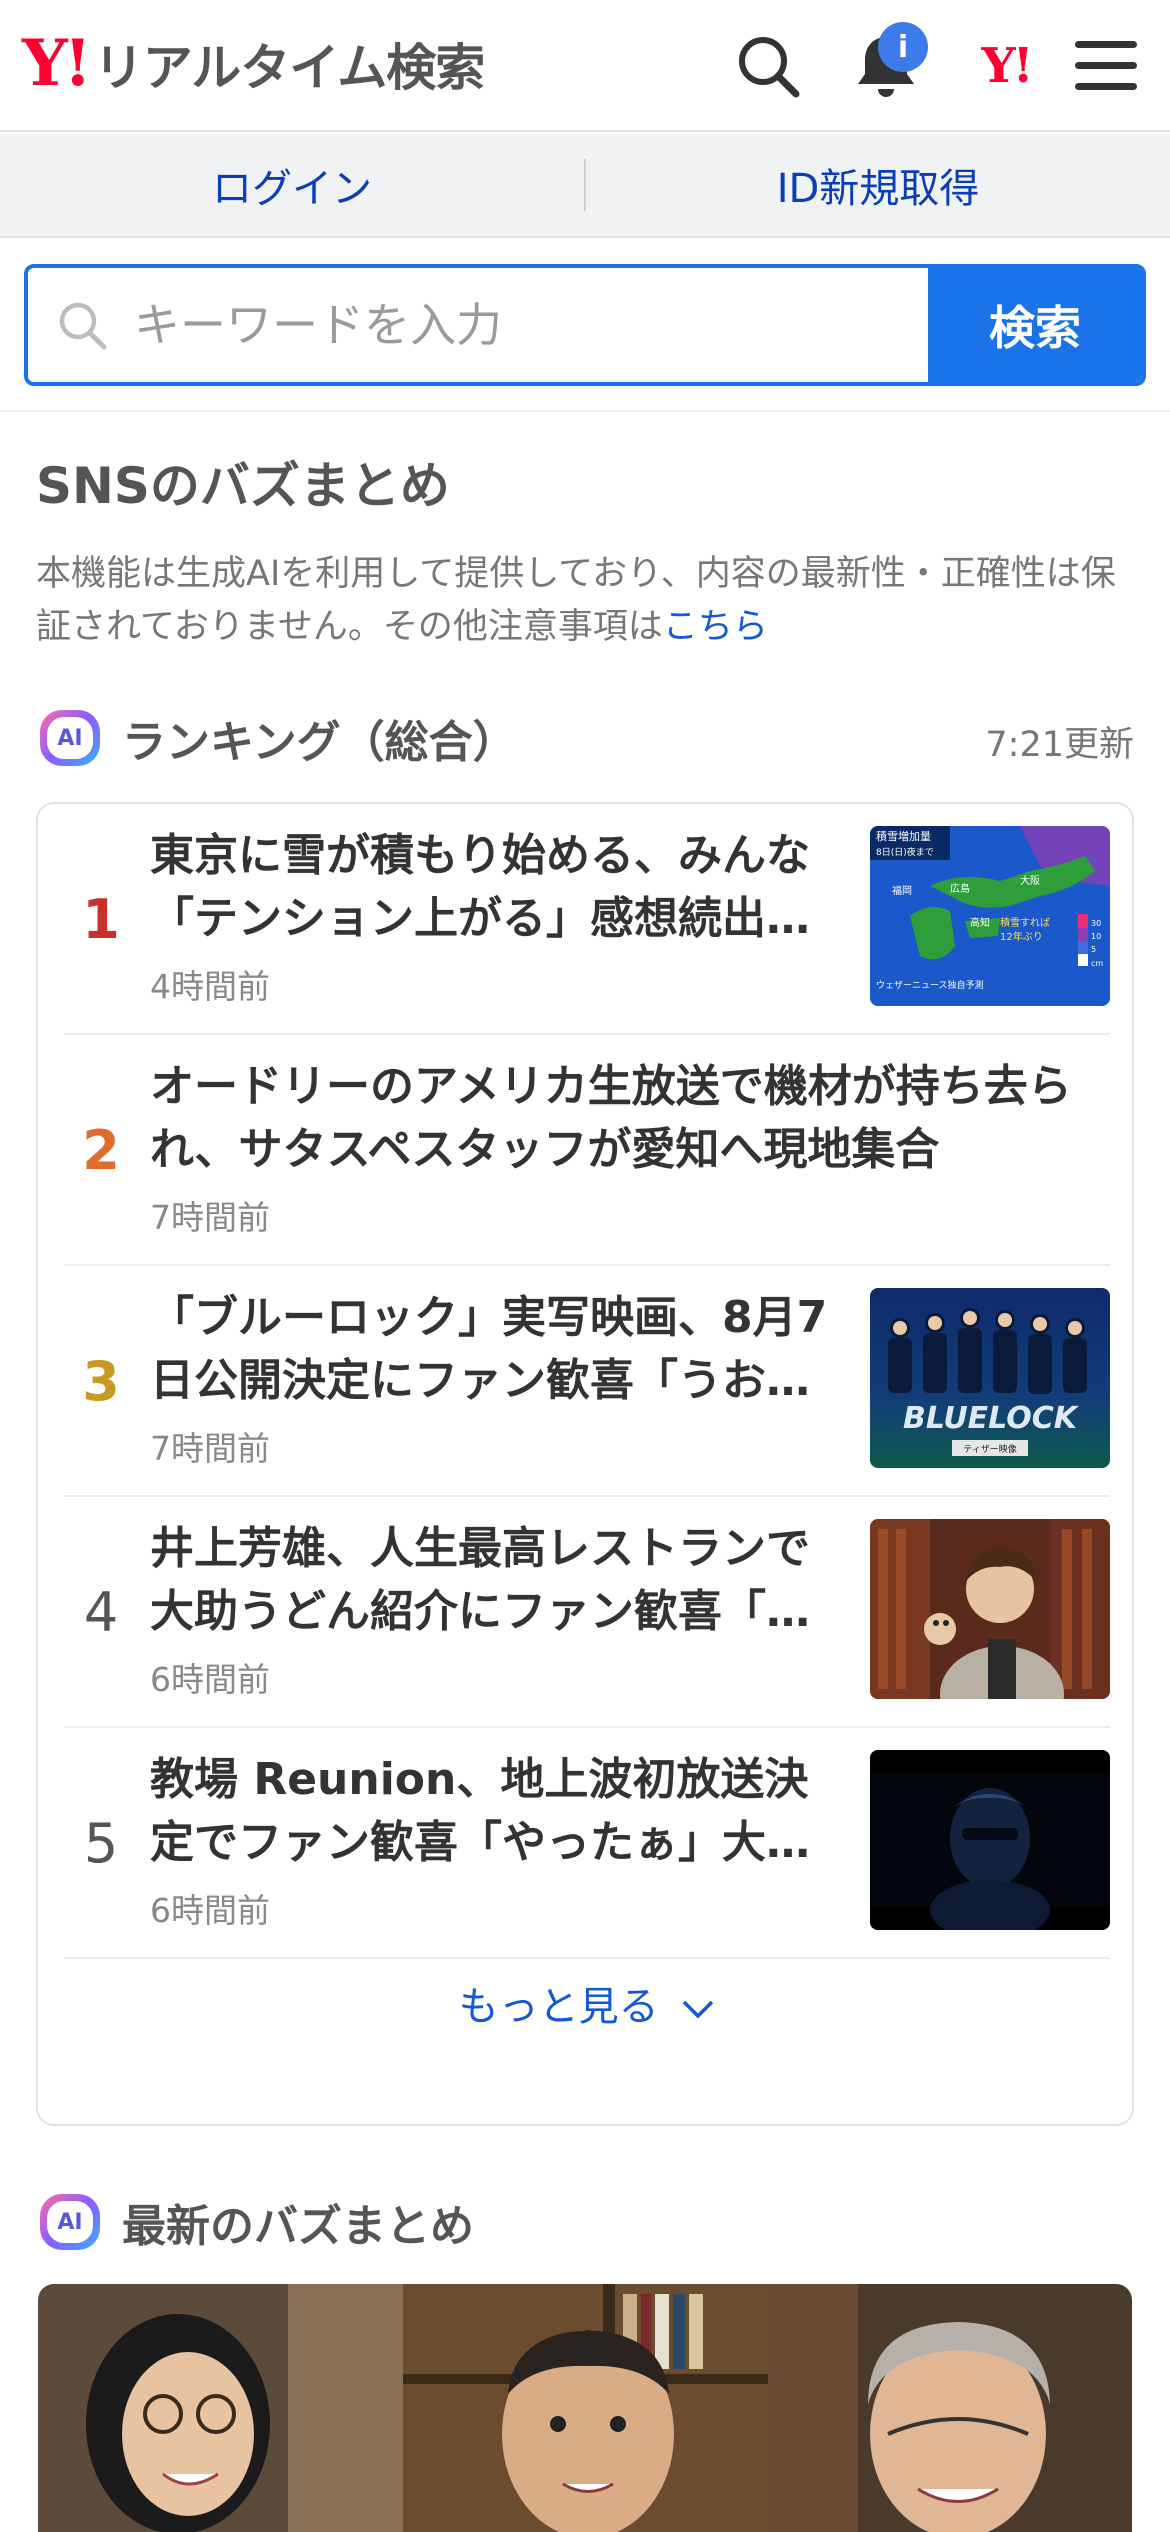 This screenshot has height=2532, width=1170. What do you see at coordinates (101, 1381) in the screenshot?
I see `rank-number: 3` at bounding box center [101, 1381].